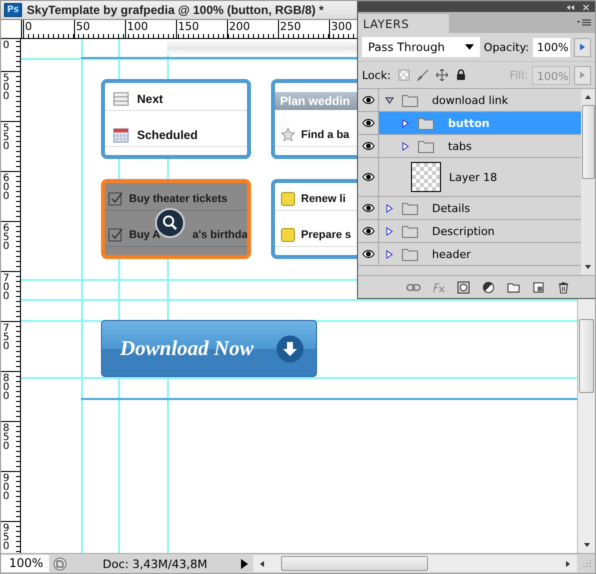 This screenshot has height=574, width=596. What do you see at coordinates (303, 29) in the screenshot?
I see `ruler-label: 250` at bounding box center [303, 29].